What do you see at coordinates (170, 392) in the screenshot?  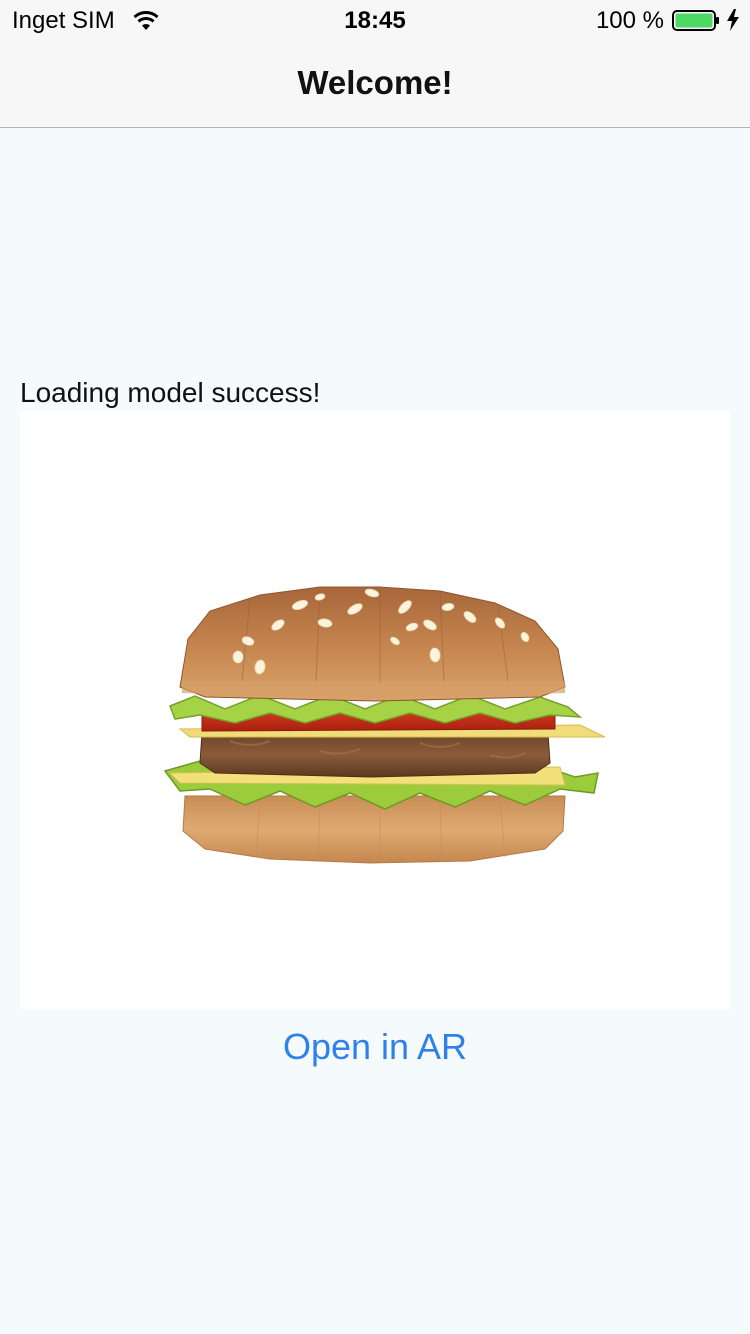 I see `model-status-message: Loading model success!` at bounding box center [170, 392].